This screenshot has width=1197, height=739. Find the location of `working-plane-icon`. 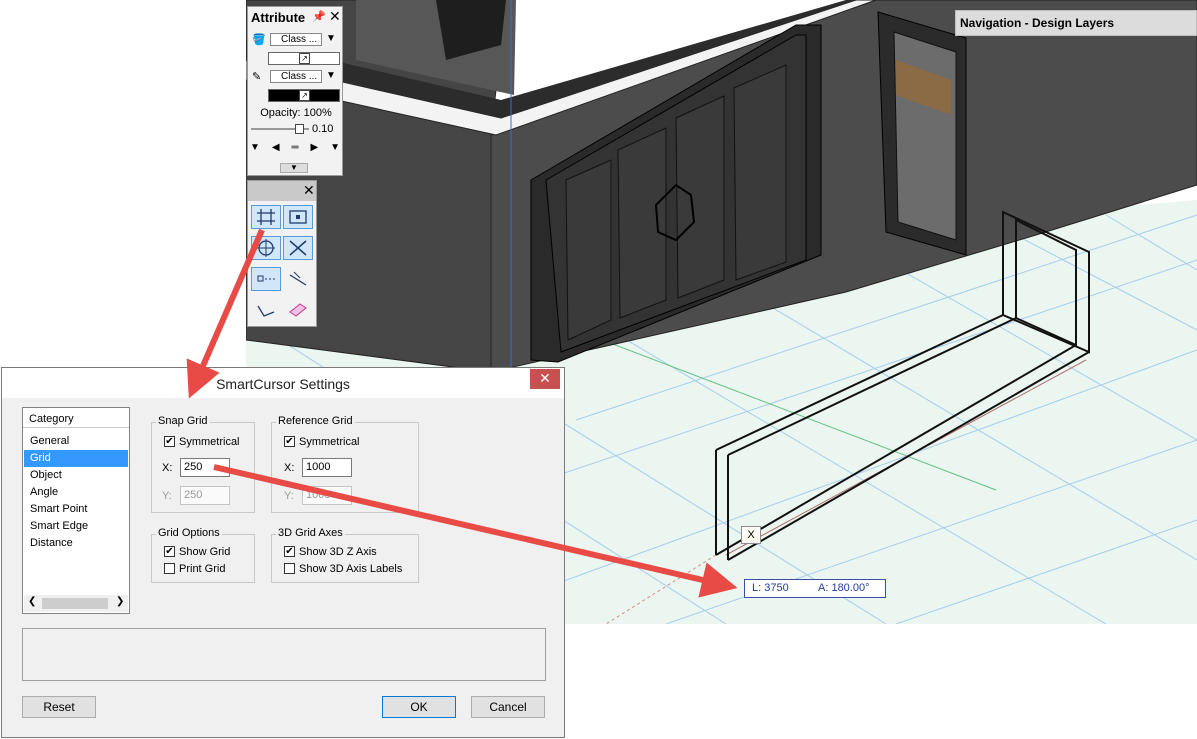

working-plane-icon is located at coordinates (298, 310).